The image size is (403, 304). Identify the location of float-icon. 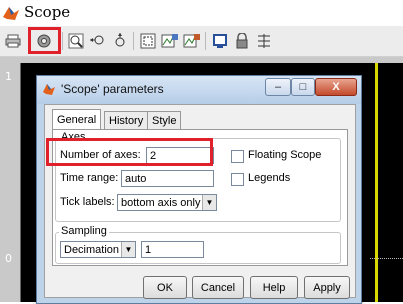
(220, 41).